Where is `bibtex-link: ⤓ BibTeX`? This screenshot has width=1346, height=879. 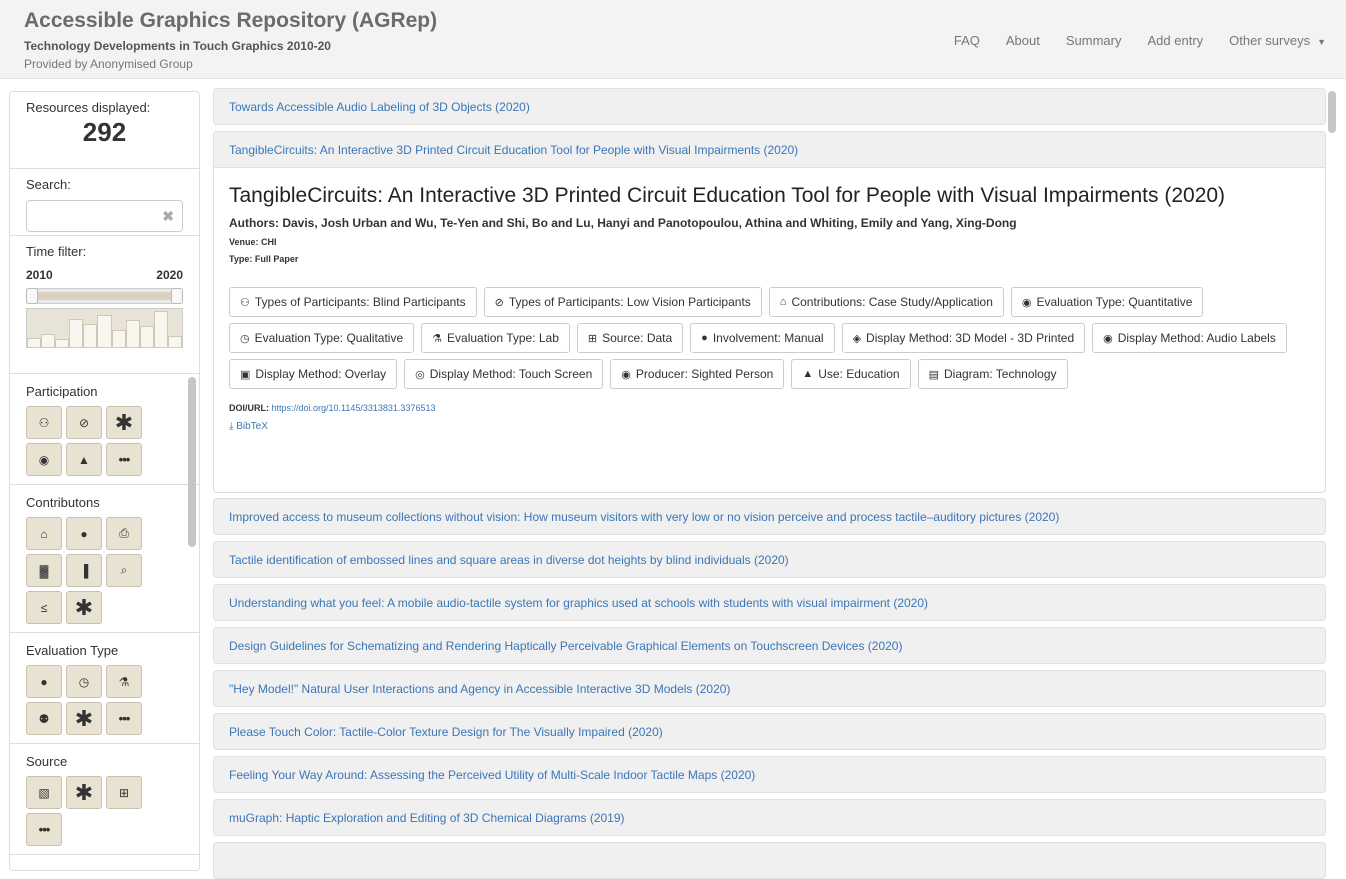
bibtex-link: ⤓ BibTeX is located at coordinates (769, 426).